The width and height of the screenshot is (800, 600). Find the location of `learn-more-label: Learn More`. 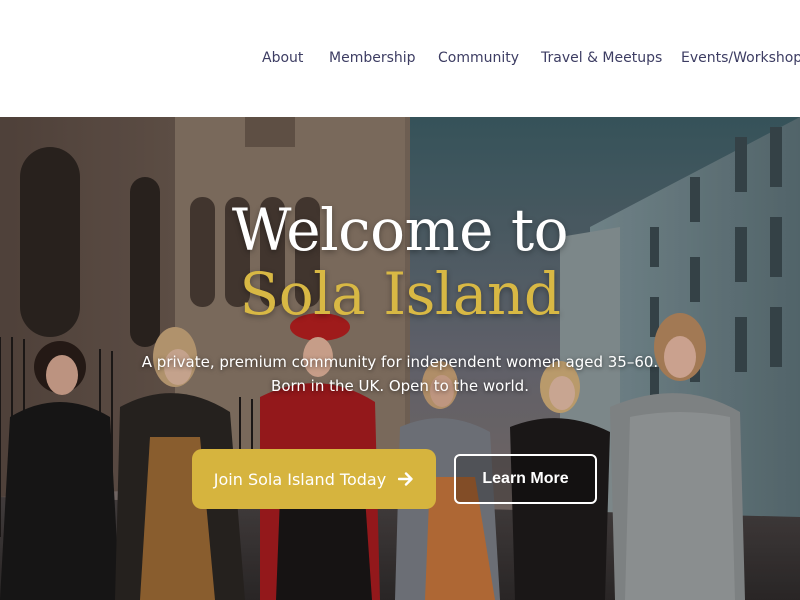

learn-more-label: Learn More is located at coordinates (525, 478).